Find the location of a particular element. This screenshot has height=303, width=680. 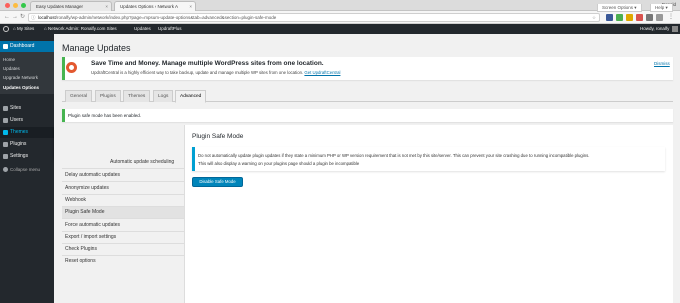

success-notice is located at coordinates (367, 115).